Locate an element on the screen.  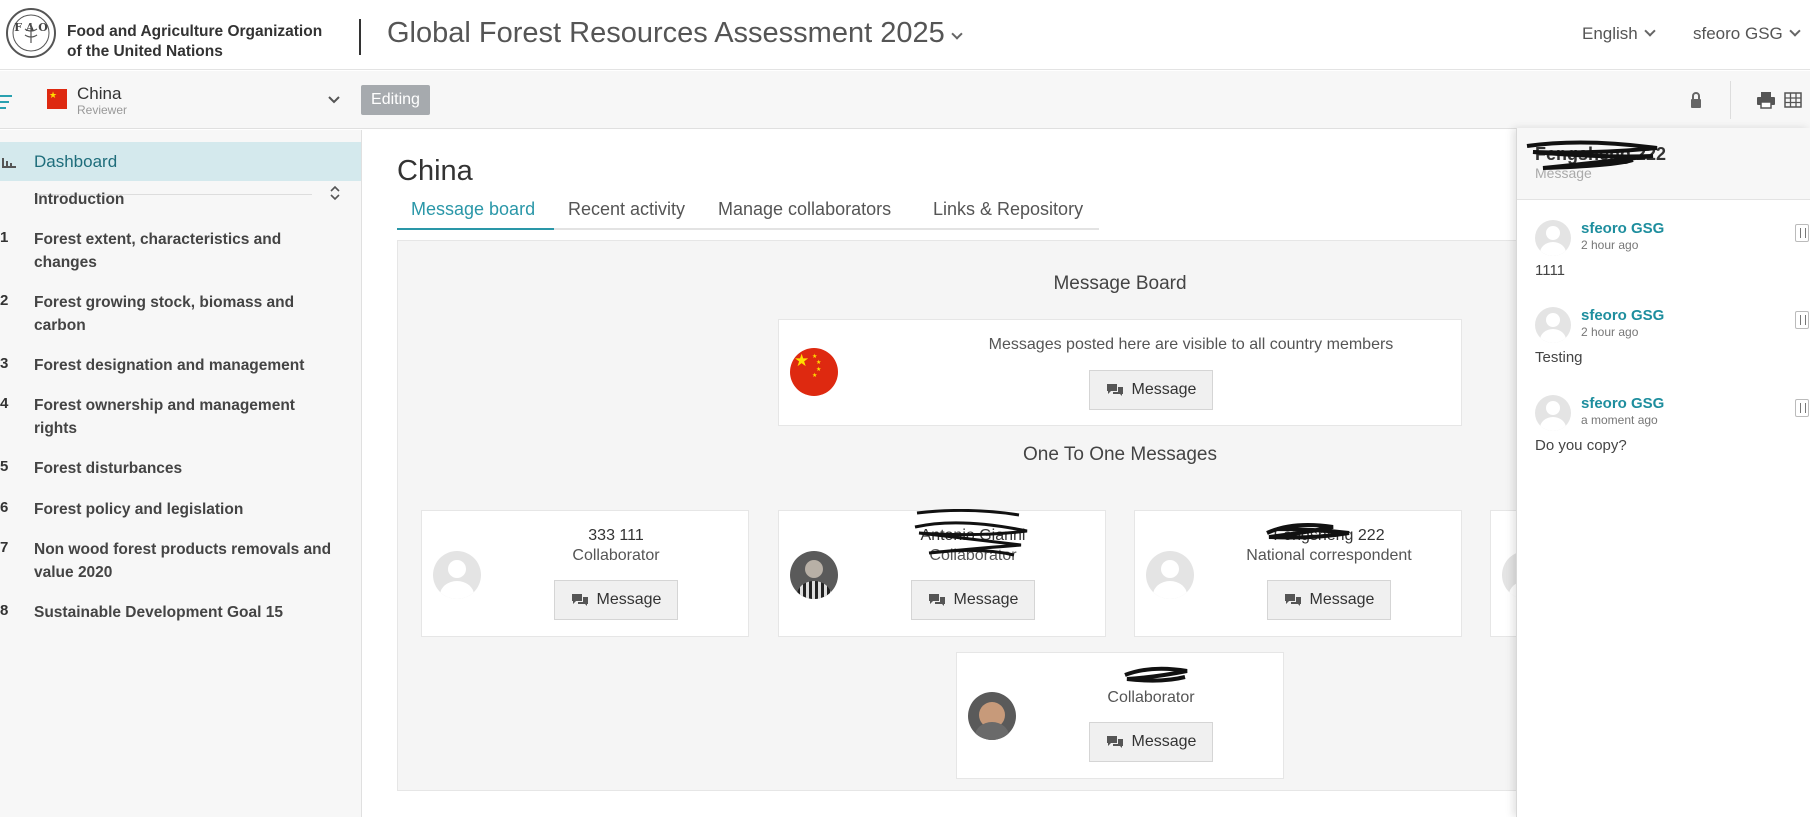
message-item: sfeoro GSG a moment ago Do you copy? is located at coordinates (1663, 435).